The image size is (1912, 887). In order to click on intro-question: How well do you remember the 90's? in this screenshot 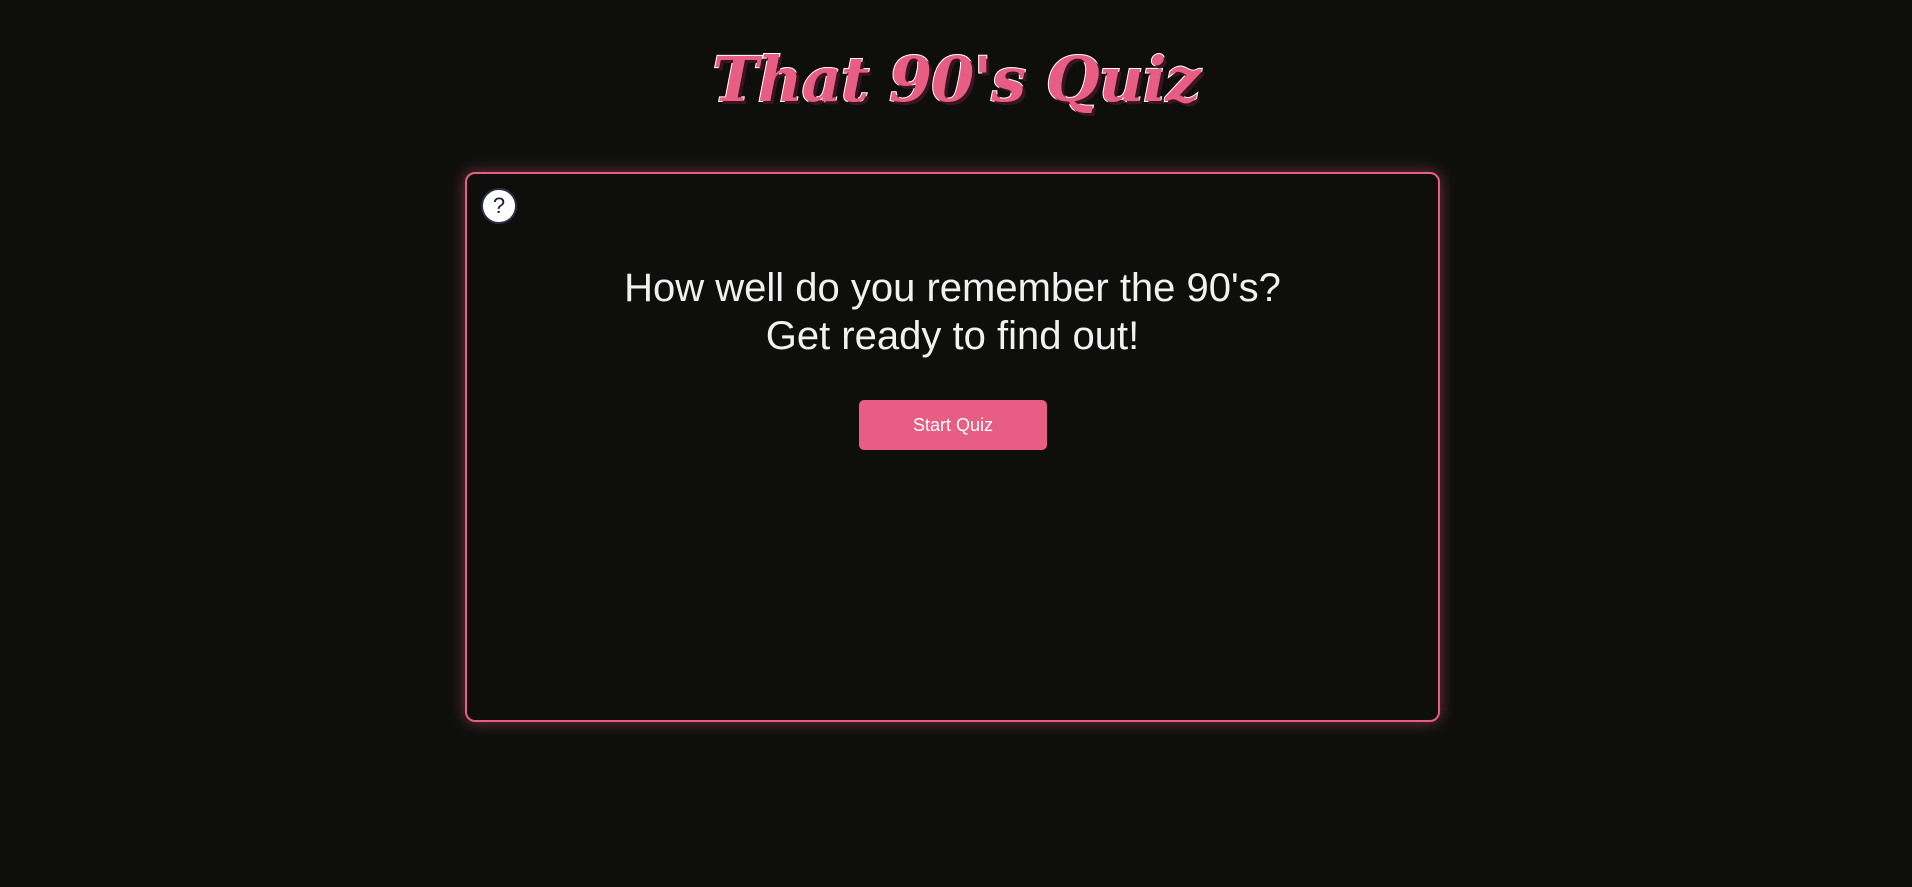, I will do `click(952, 288)`.